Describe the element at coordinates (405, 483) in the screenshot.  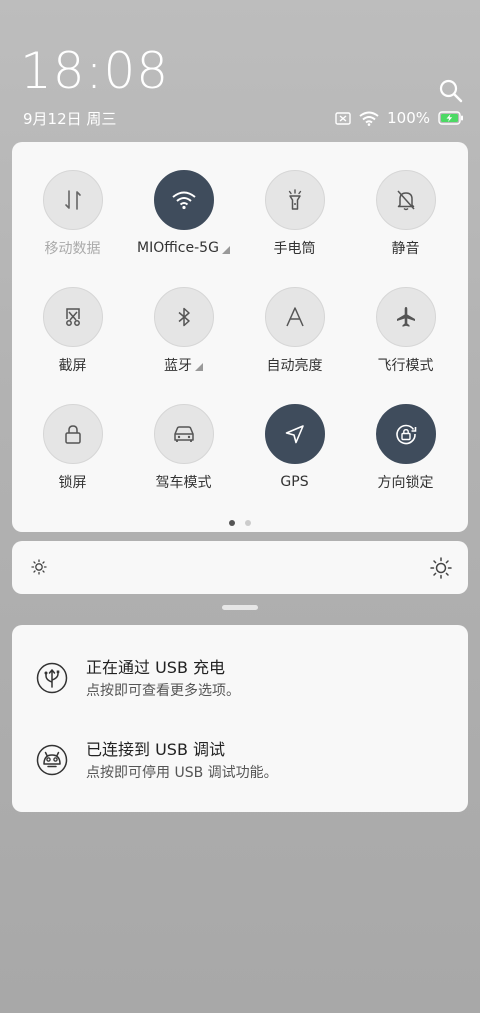
I see `toggle-label: 方向锁定` at that location.